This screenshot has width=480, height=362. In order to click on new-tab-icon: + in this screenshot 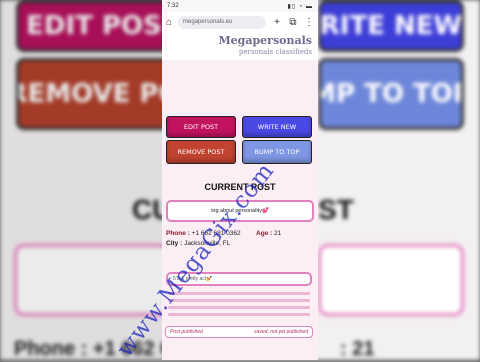, I will do `click(277, 22)`.